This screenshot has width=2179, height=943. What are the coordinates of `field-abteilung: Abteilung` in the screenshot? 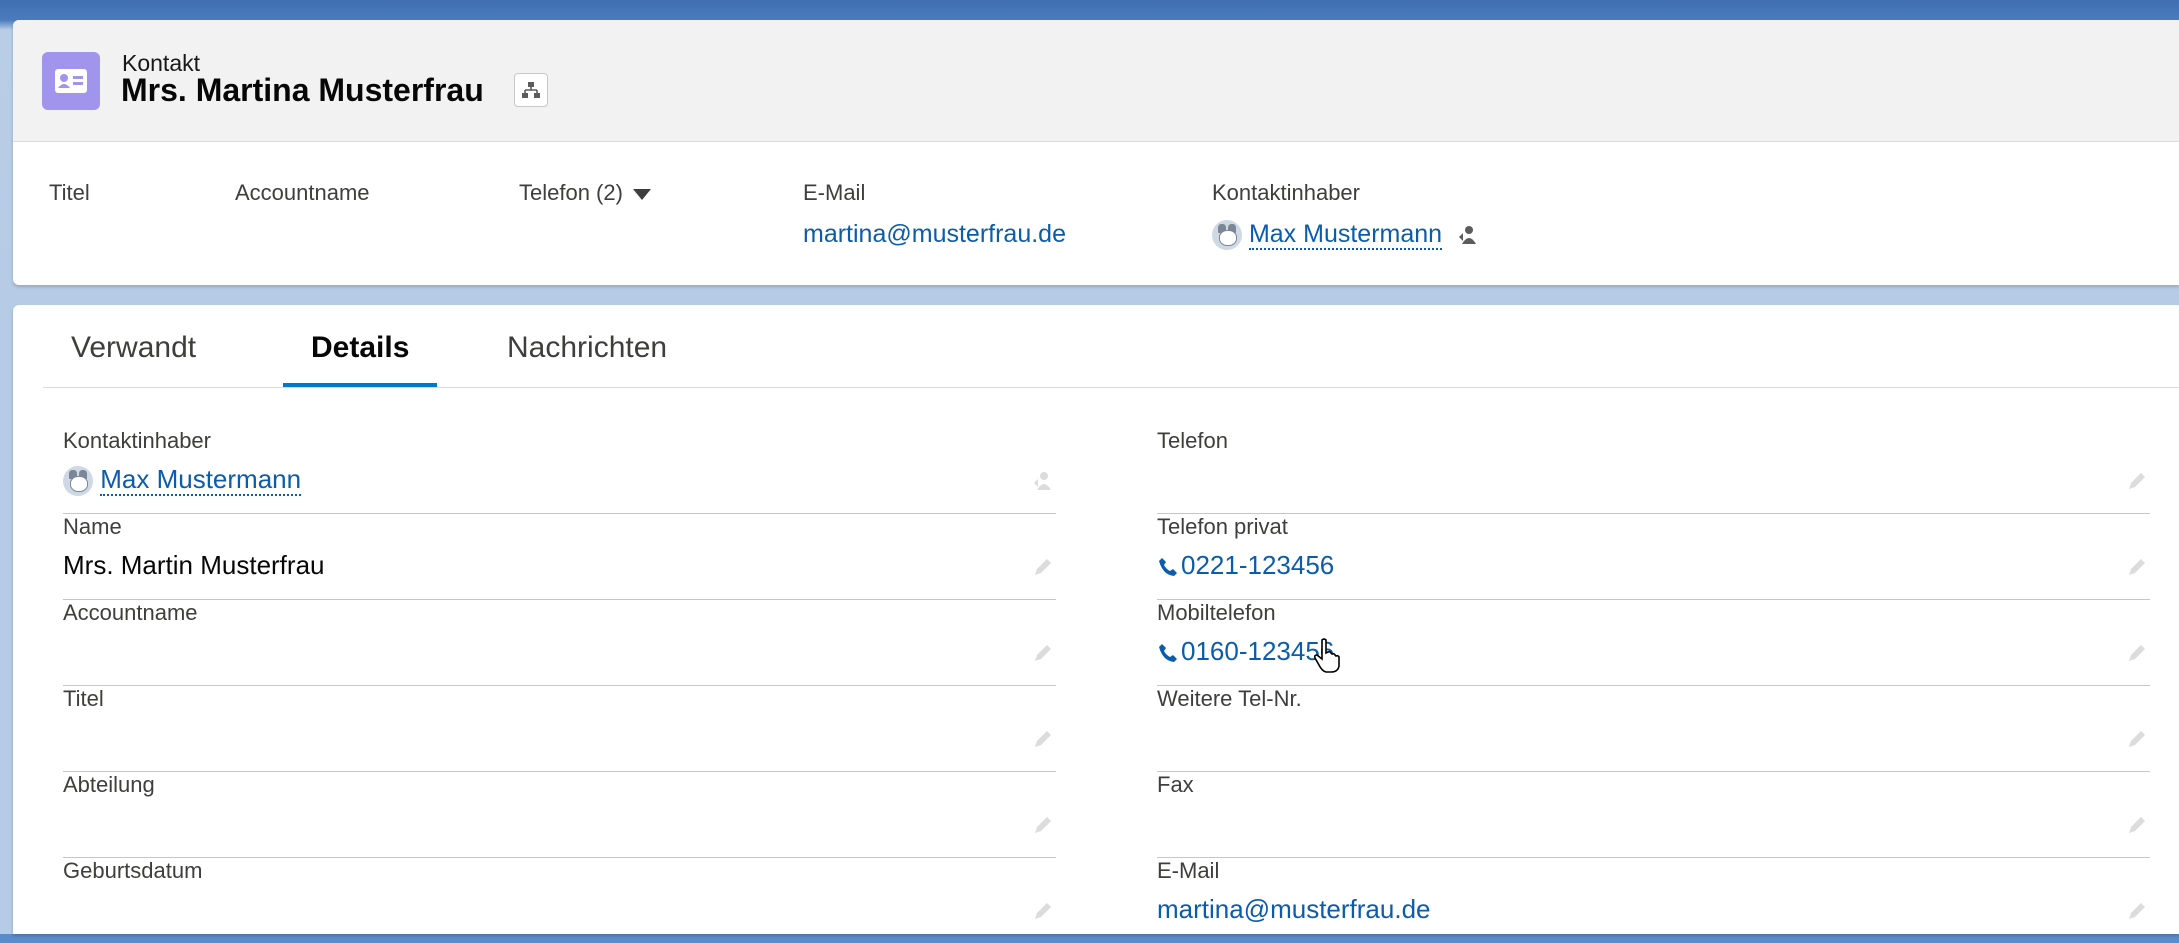 It's located at (559, 815).